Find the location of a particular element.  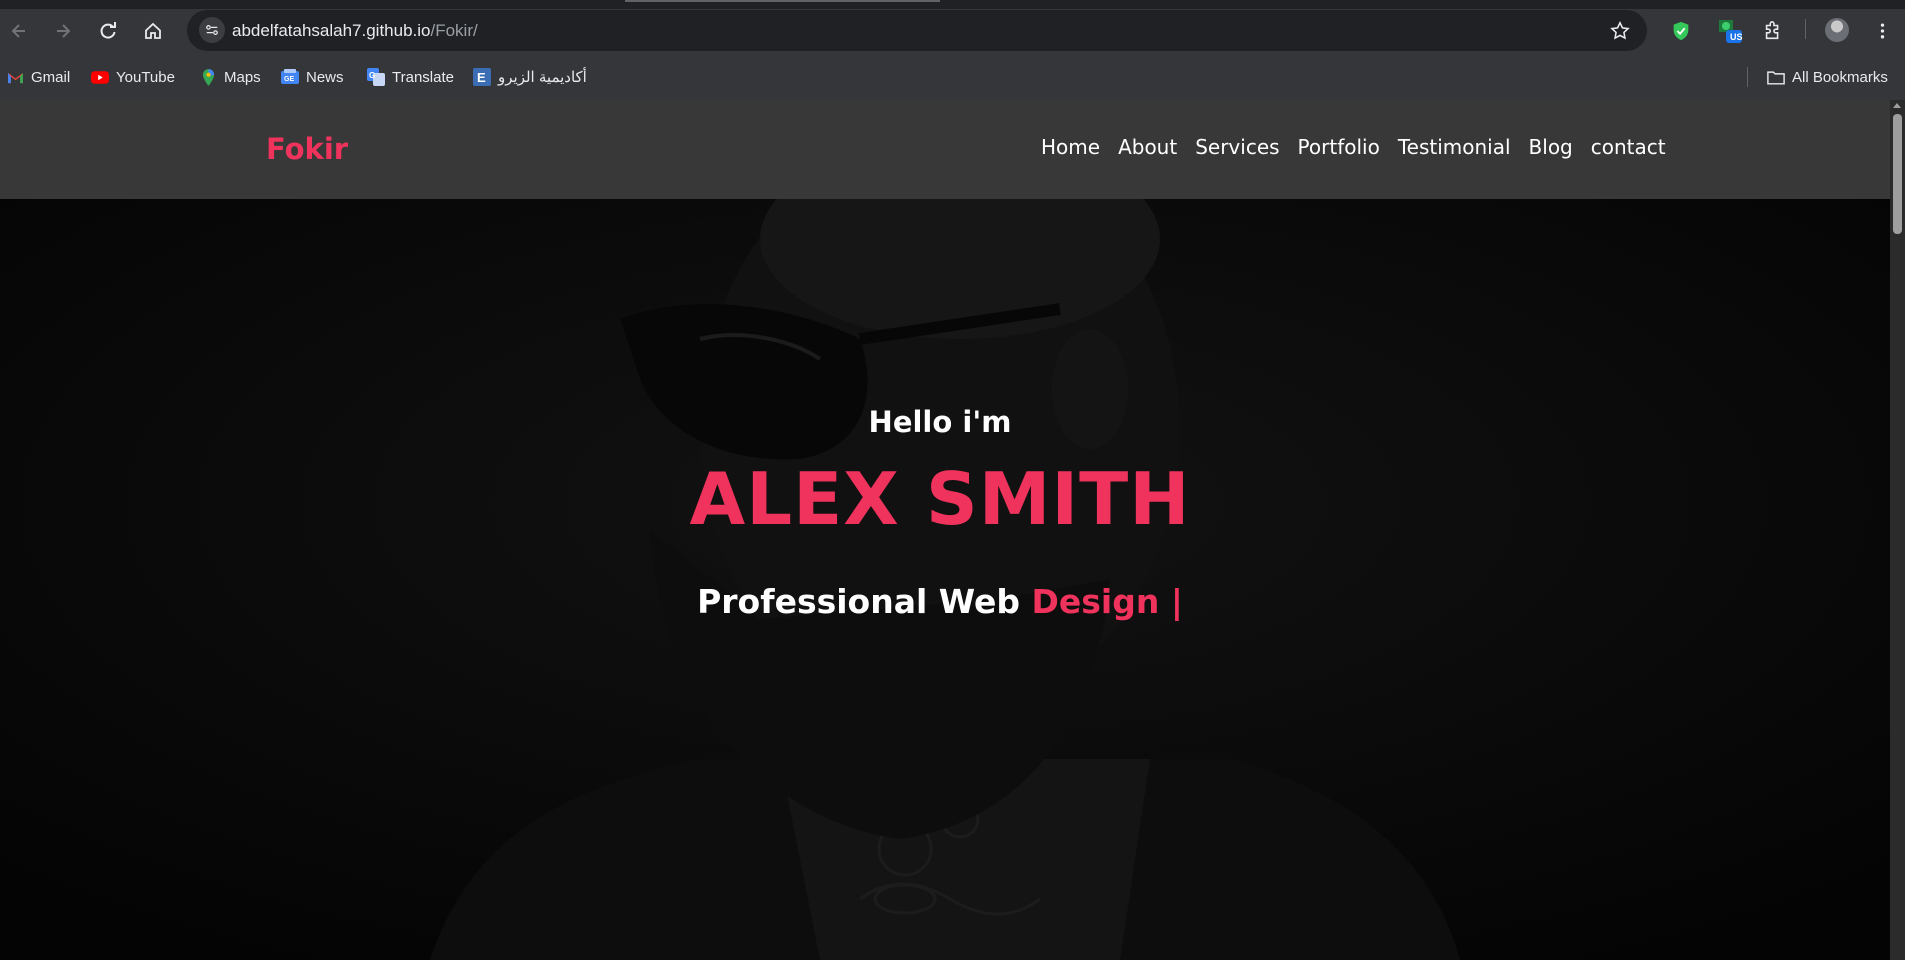

bookmarks-separator is located at coordinates (1747, 77).